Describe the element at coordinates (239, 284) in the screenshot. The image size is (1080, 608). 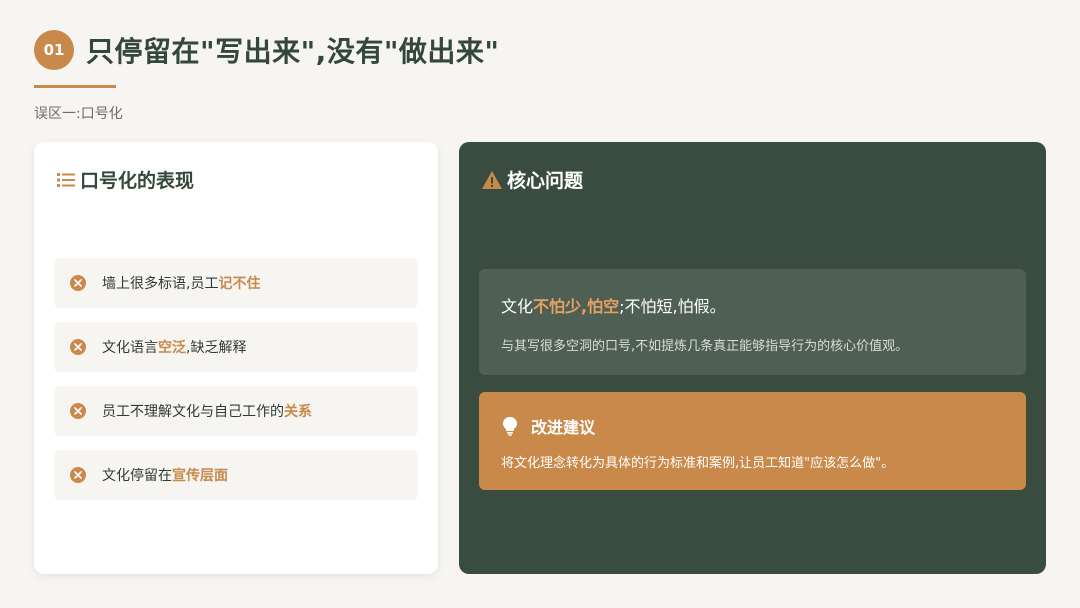
I see `list-item-highlight: 记不住` at that location.